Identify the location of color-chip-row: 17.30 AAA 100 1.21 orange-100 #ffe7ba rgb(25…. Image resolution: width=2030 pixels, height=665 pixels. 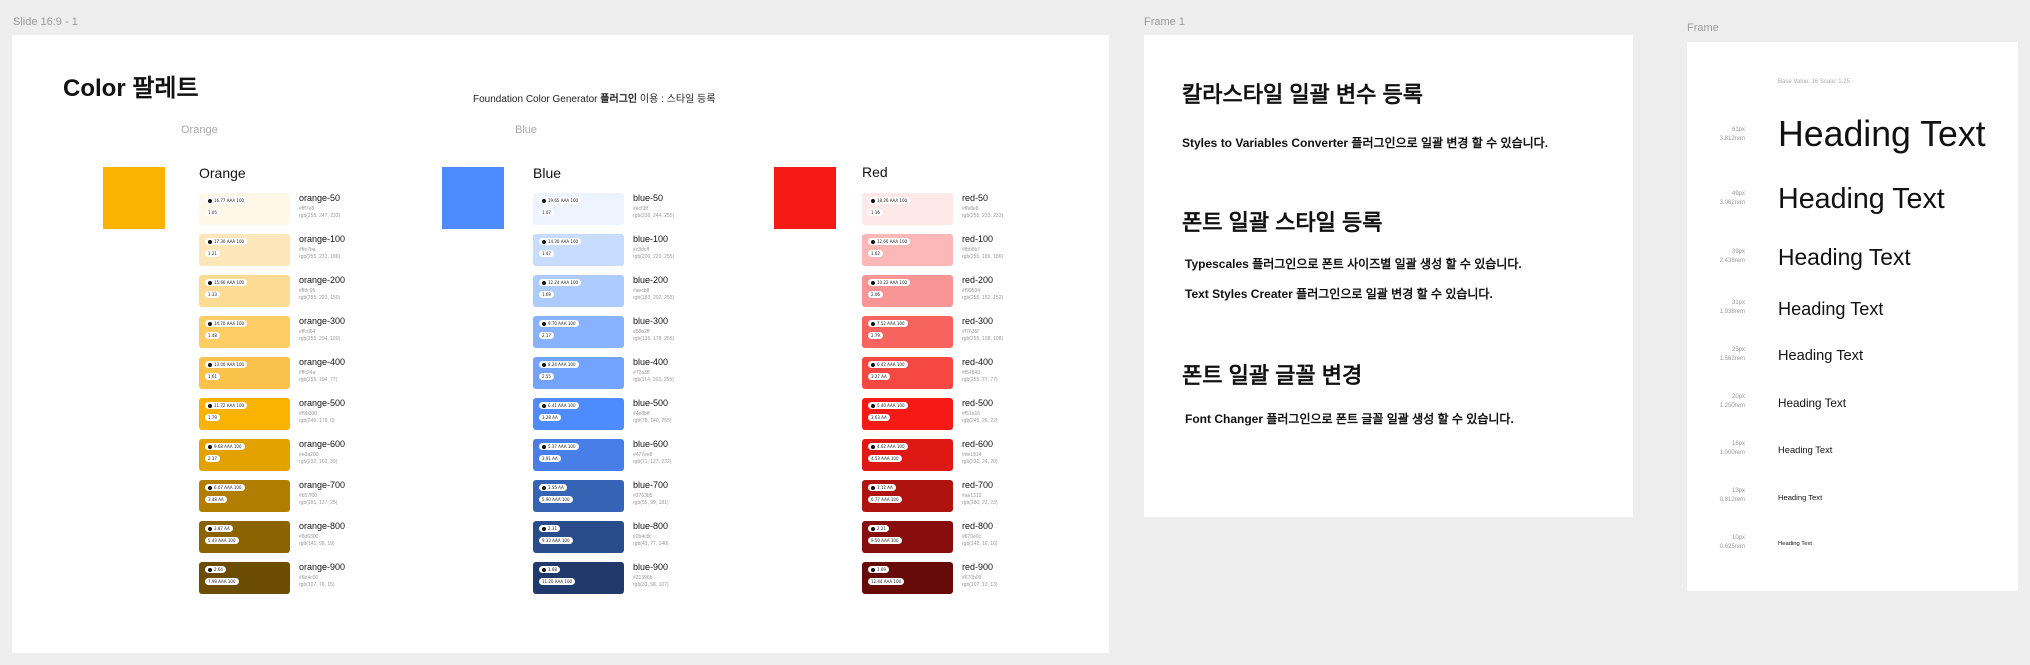
(279, 250).